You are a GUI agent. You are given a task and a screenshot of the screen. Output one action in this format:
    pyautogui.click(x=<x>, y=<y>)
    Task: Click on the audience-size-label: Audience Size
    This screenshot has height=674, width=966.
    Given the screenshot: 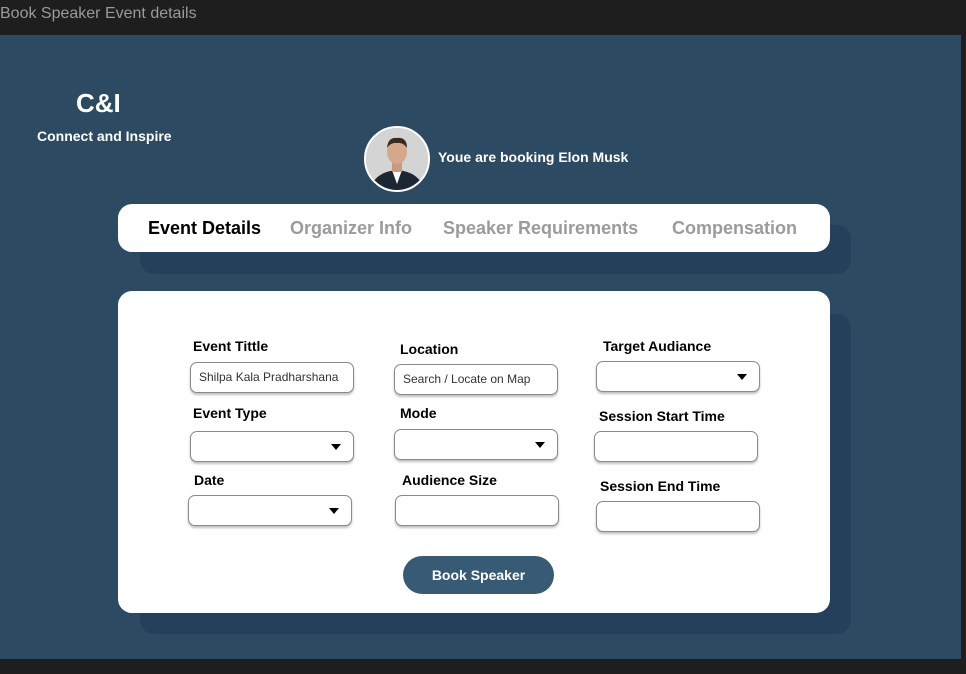 What is the action you would take?
    pyautogui.click(x=449, y=480)
    